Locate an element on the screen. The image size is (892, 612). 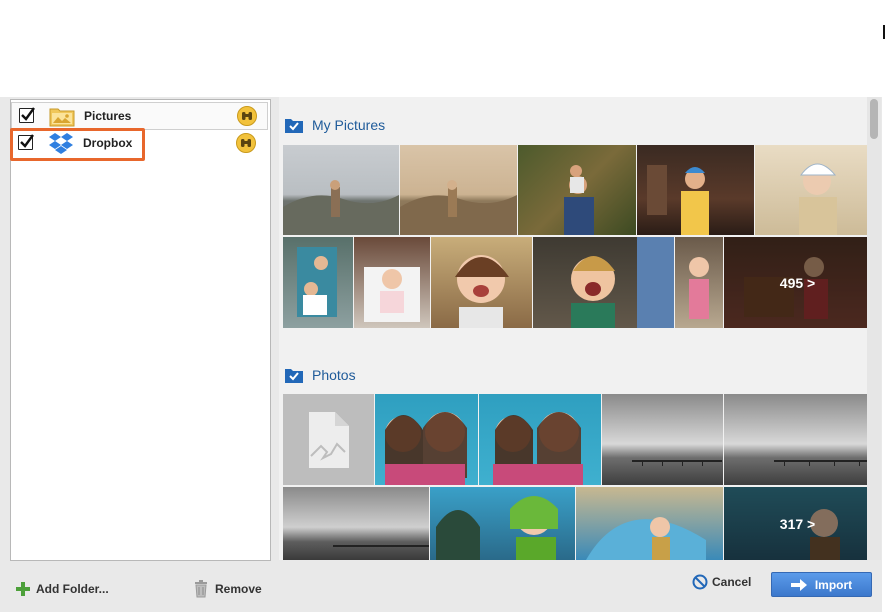
cancel-button: Cancel is located at coordinates (721, 582).